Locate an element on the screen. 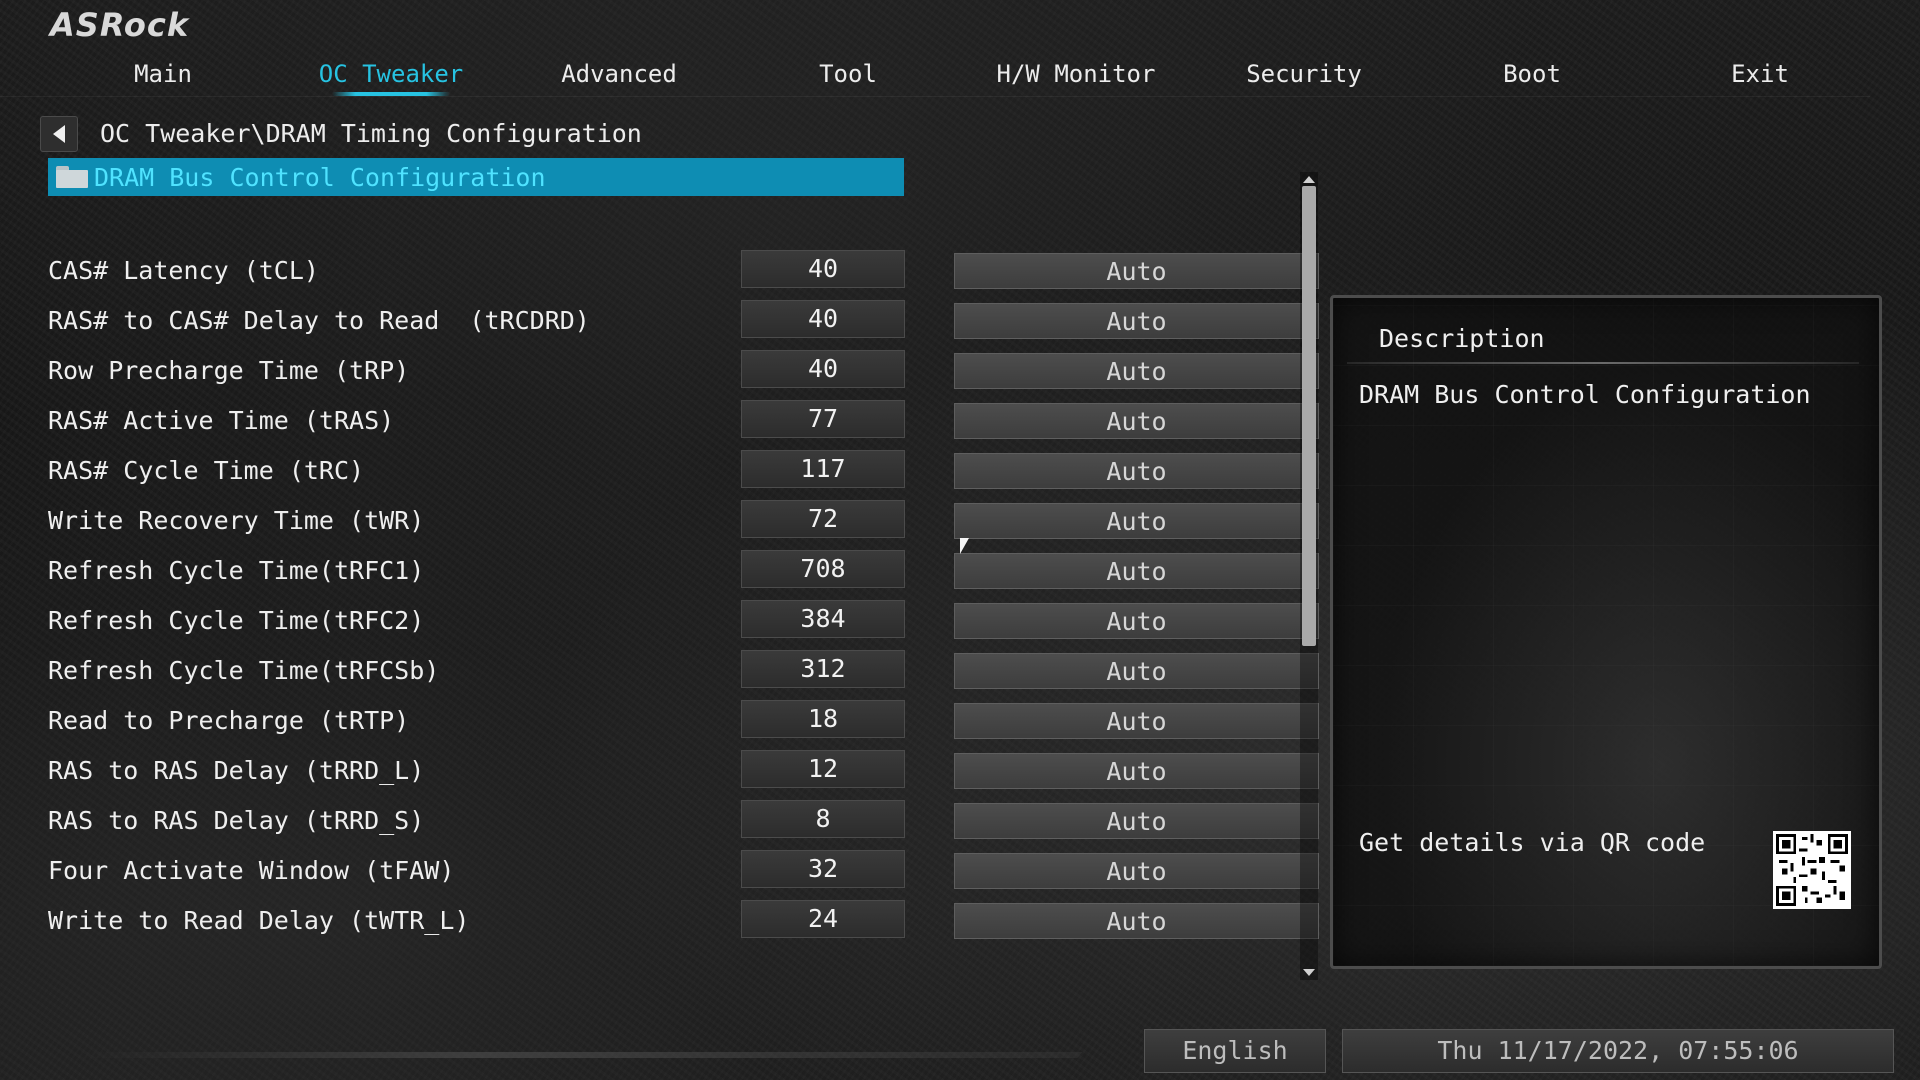 This screenshot has width=1920, height=1080. qr-code-icon is located at coordinates (1812, 870).